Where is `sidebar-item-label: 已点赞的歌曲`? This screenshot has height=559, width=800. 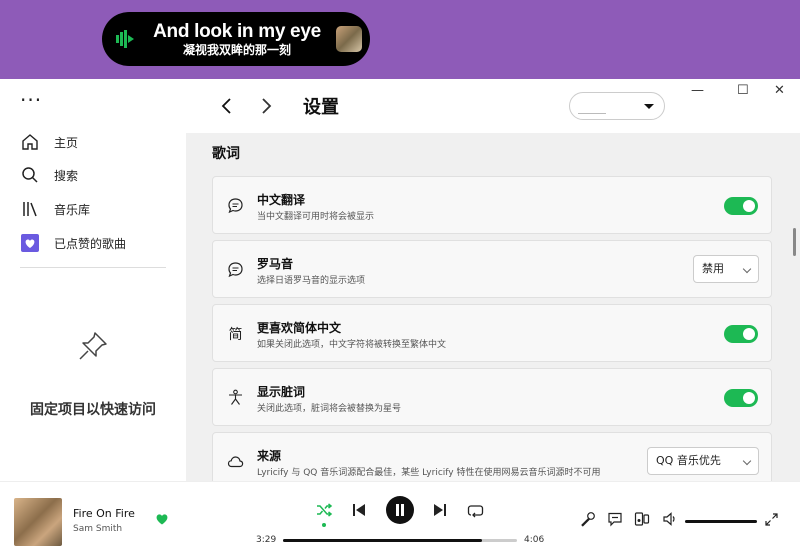
sidebar-item-label: 已点赞的歌曲 is located at coordinates (90, 243).